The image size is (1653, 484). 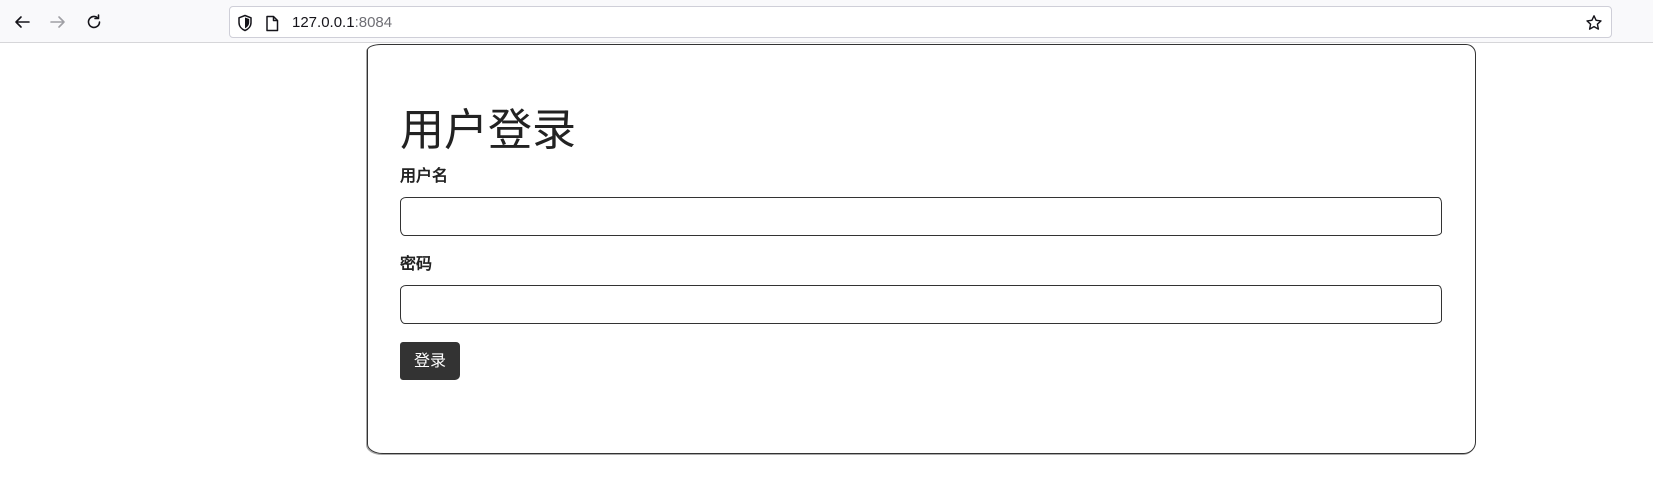 I want to click on password-input, so click(x=921, y=304).